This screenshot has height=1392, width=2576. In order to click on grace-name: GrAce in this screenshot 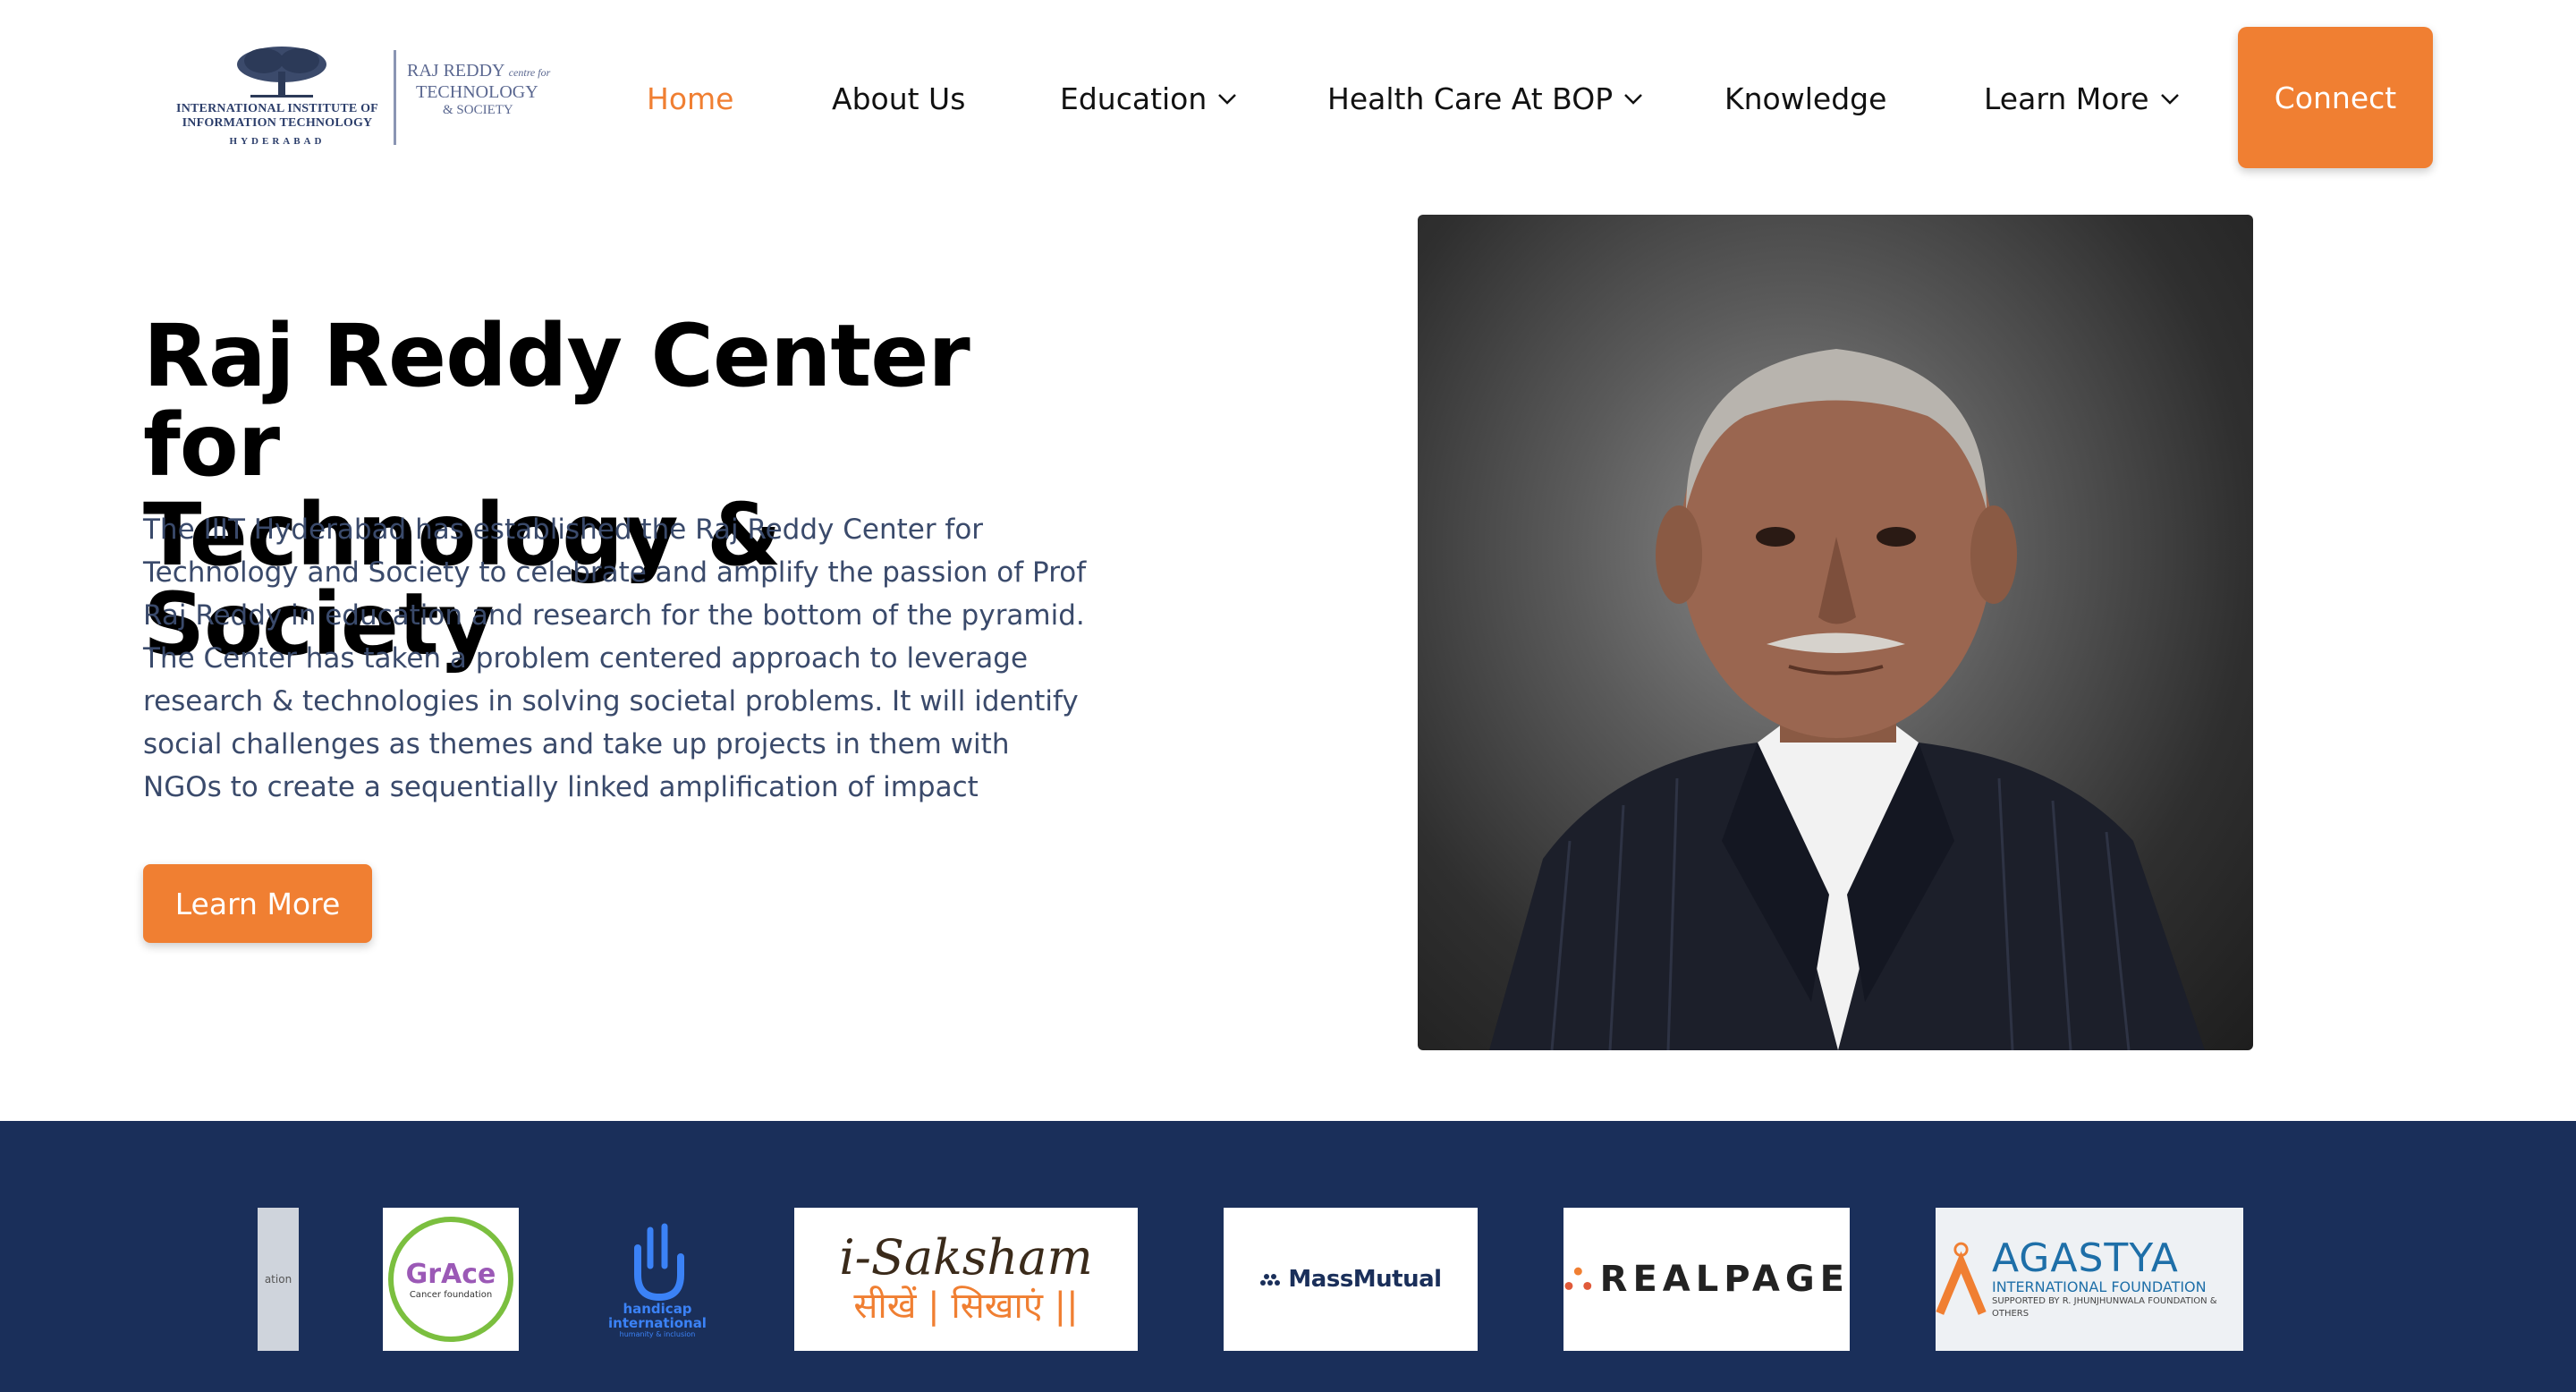, I will do `click(450, 1274)`.